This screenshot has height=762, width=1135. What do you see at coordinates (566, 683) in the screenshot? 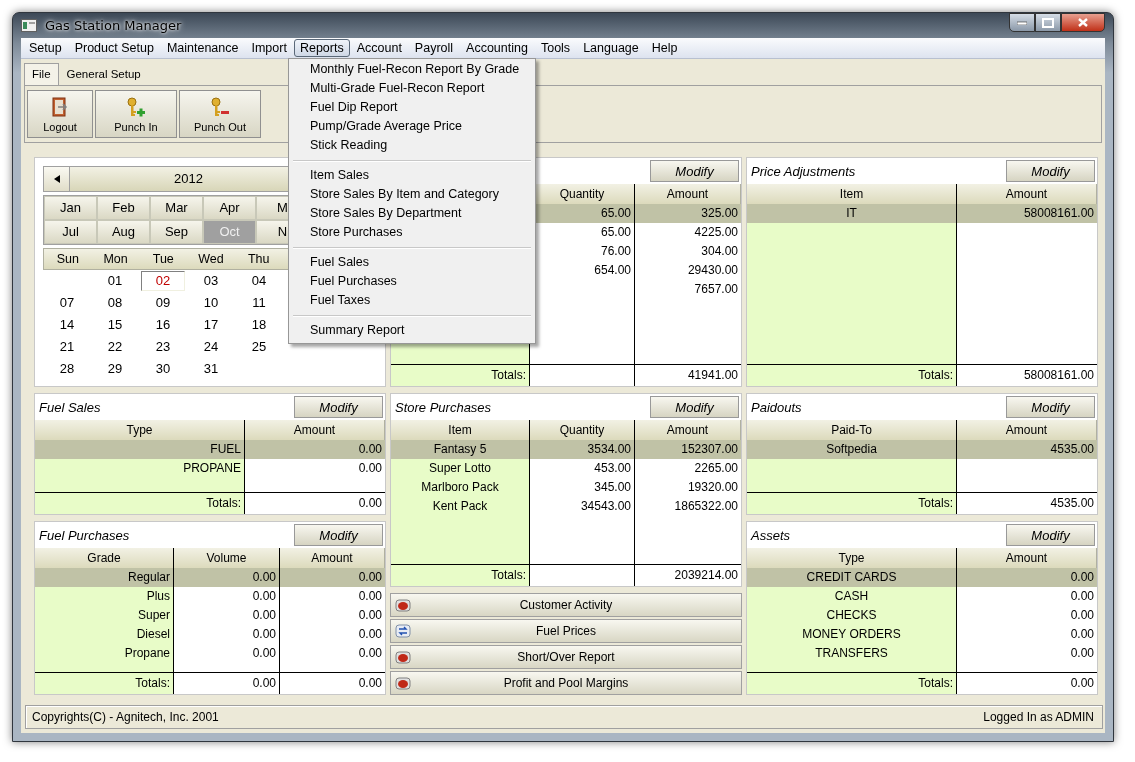
I see `action-button: Profit and Pool Margins` at bounding box center [566, 683].